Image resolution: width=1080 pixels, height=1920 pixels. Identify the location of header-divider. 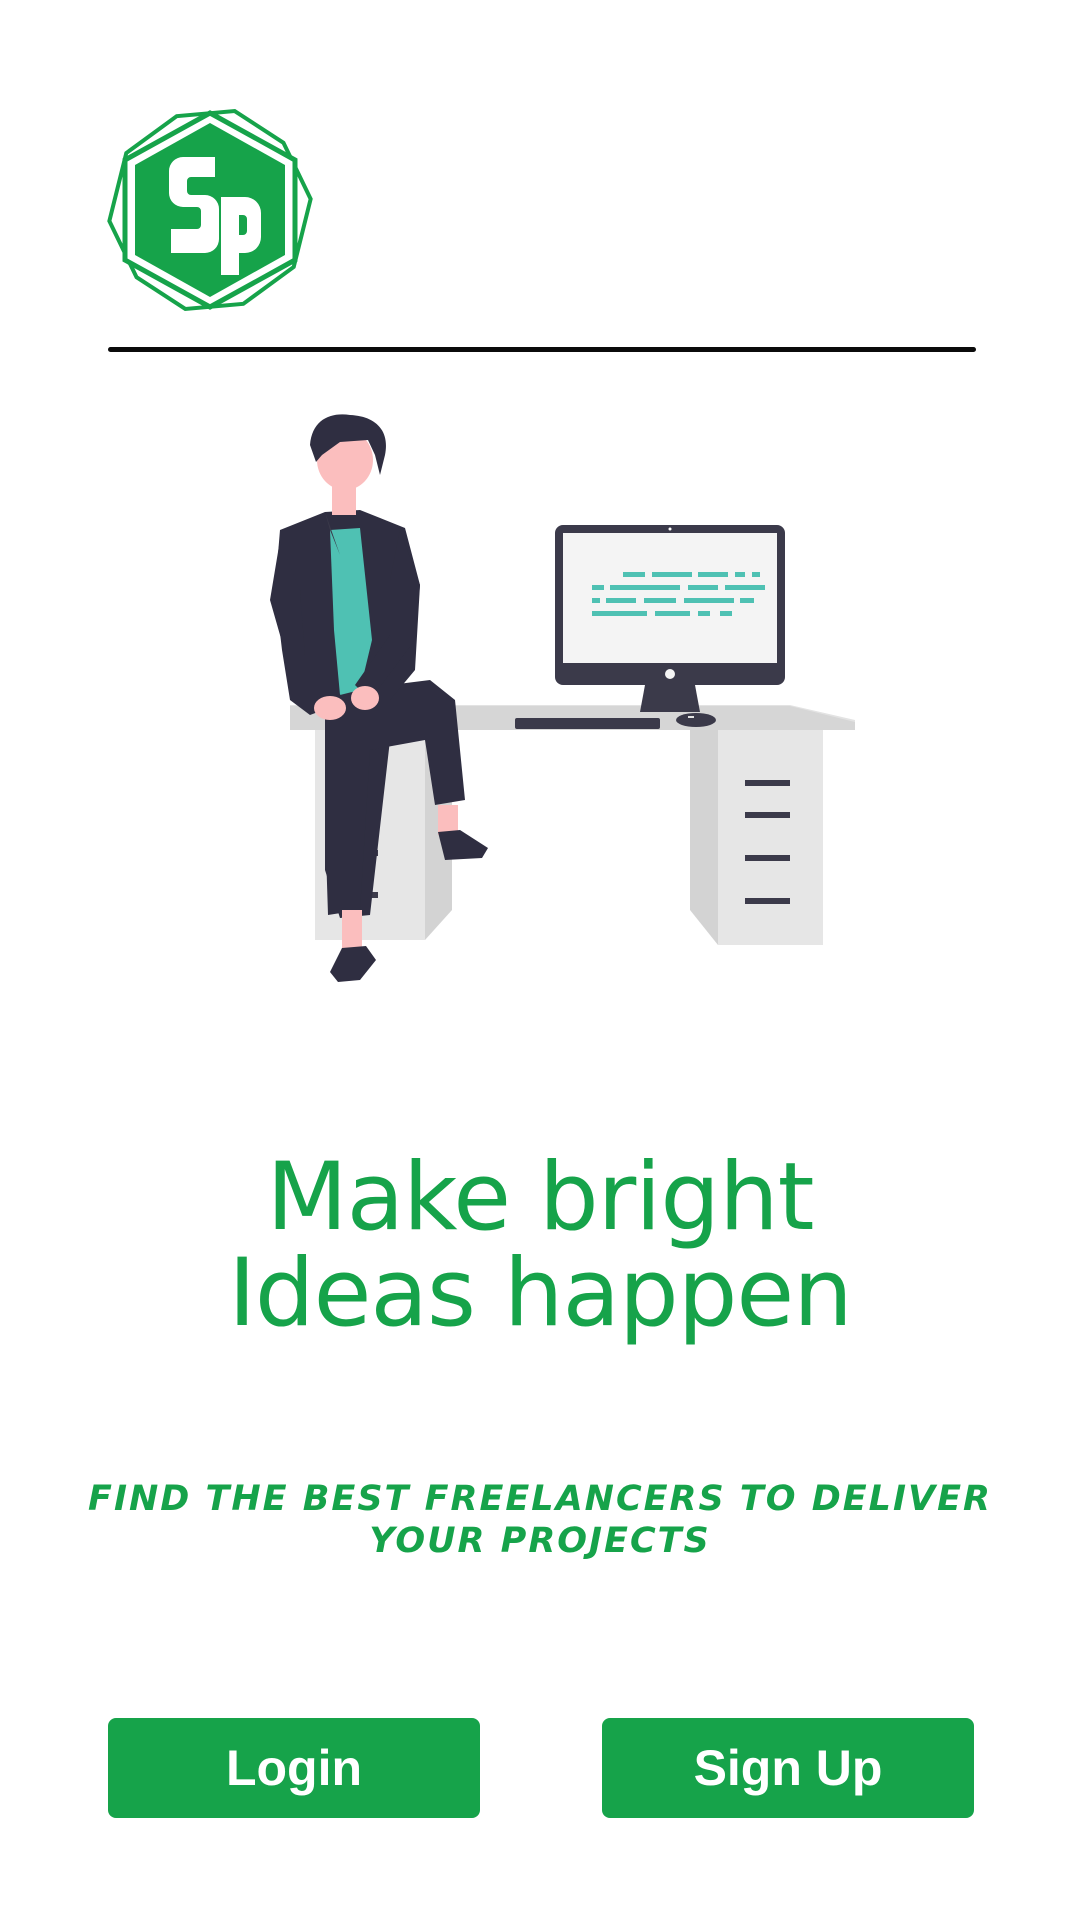
(542, 349).